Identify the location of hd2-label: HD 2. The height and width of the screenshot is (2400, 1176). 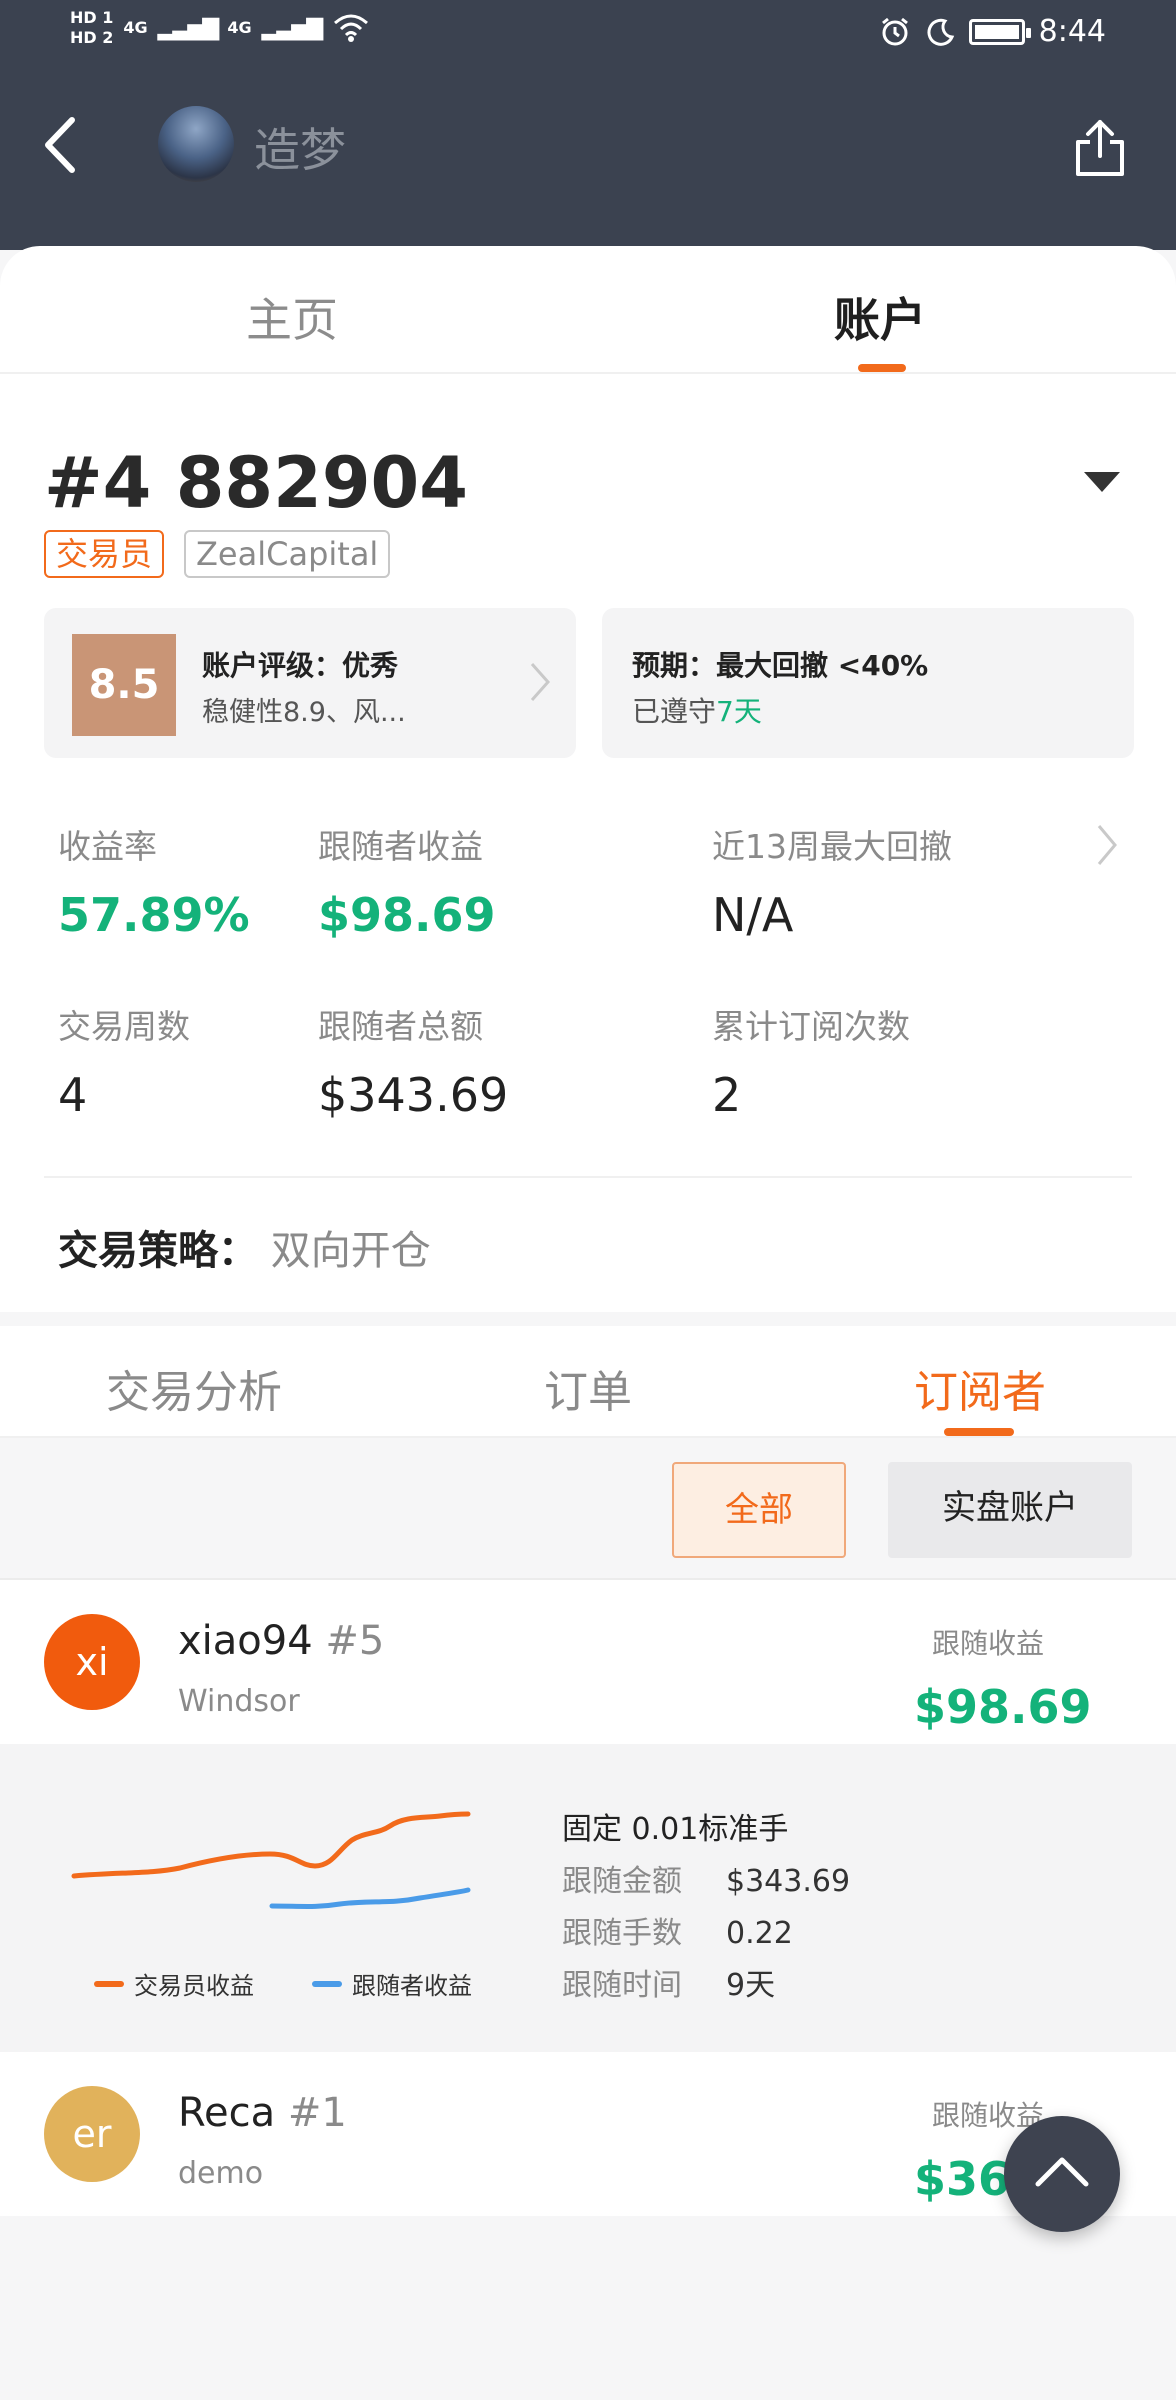
(92, 37).